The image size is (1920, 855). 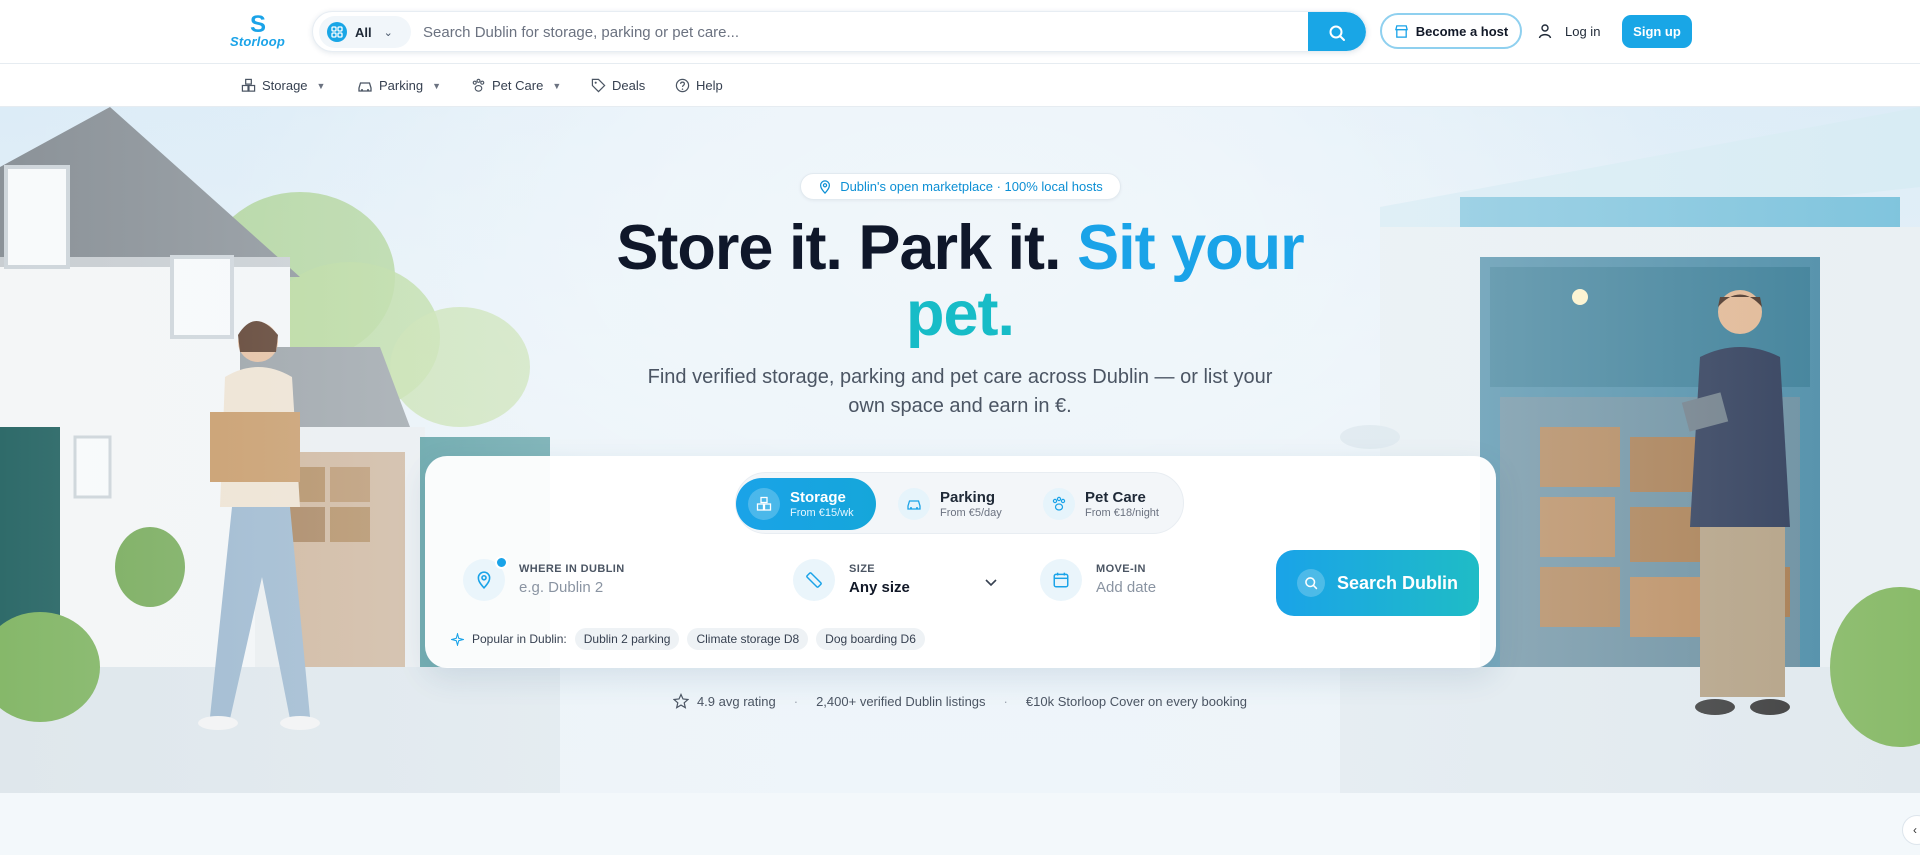 I want to click on become-host-button: Become a host, so click(x=1451, y=31).